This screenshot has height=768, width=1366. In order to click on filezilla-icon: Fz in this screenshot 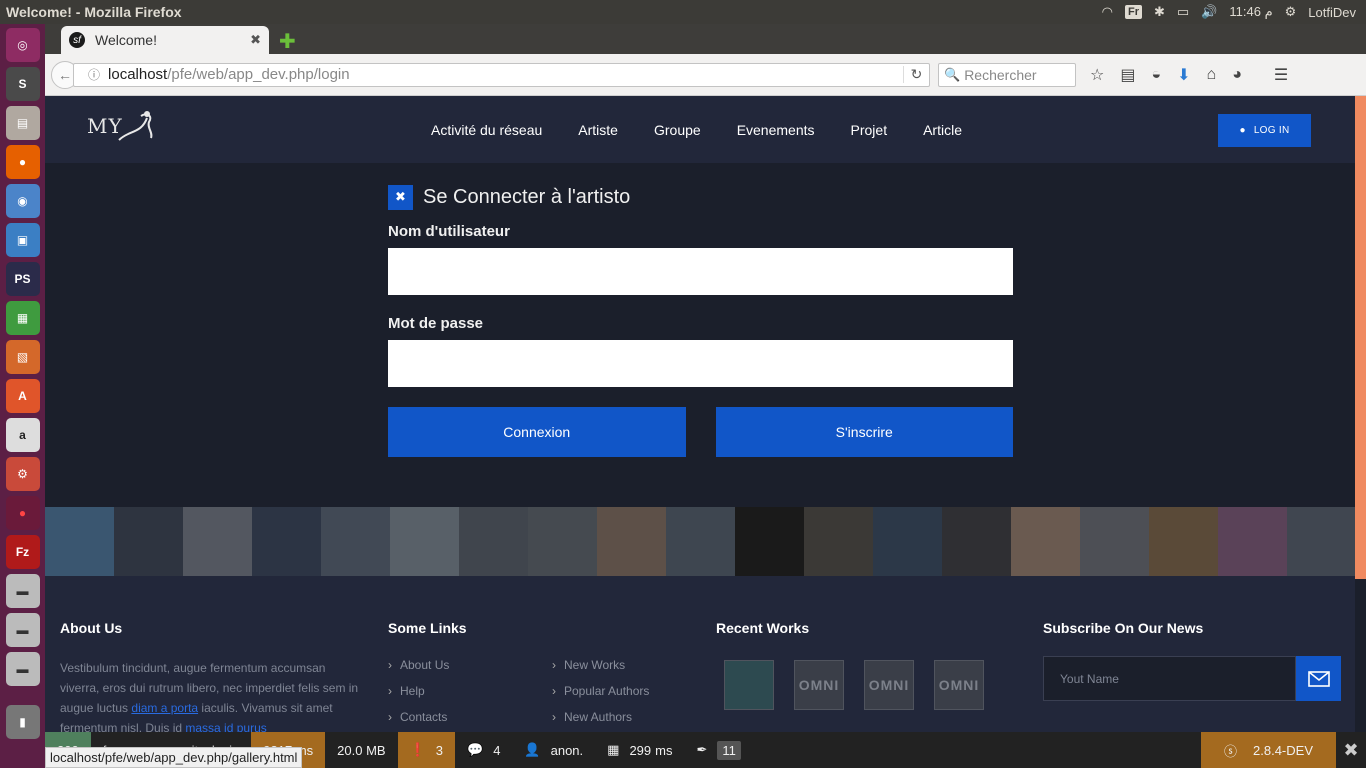, I will do `click(22, 552)`.